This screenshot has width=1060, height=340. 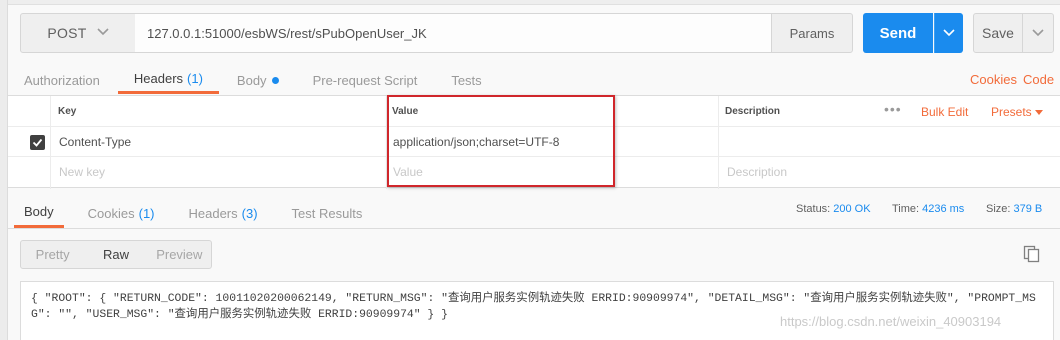 I want to click on save-button: Save, so click(x=998, y=33).